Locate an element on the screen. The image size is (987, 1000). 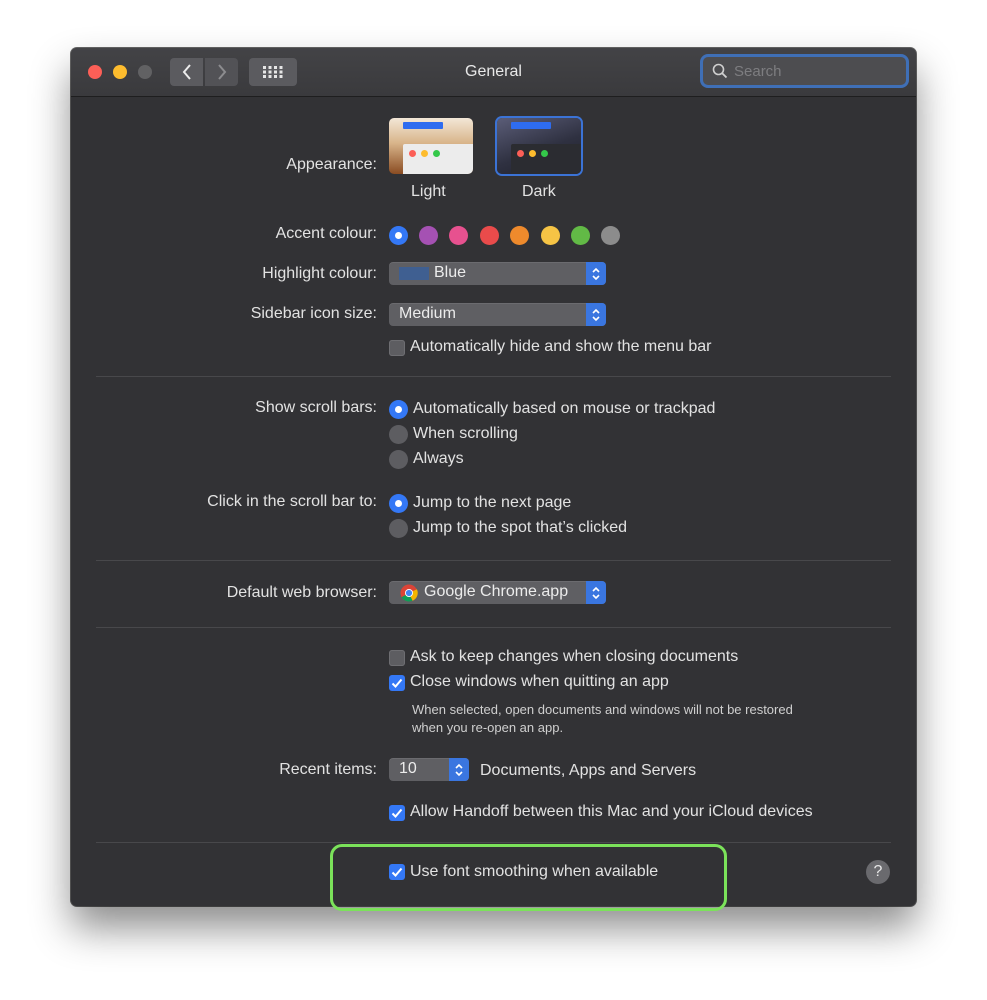
default-web-browser-value: Google Chrome.app is located at coordinates (496, 591).